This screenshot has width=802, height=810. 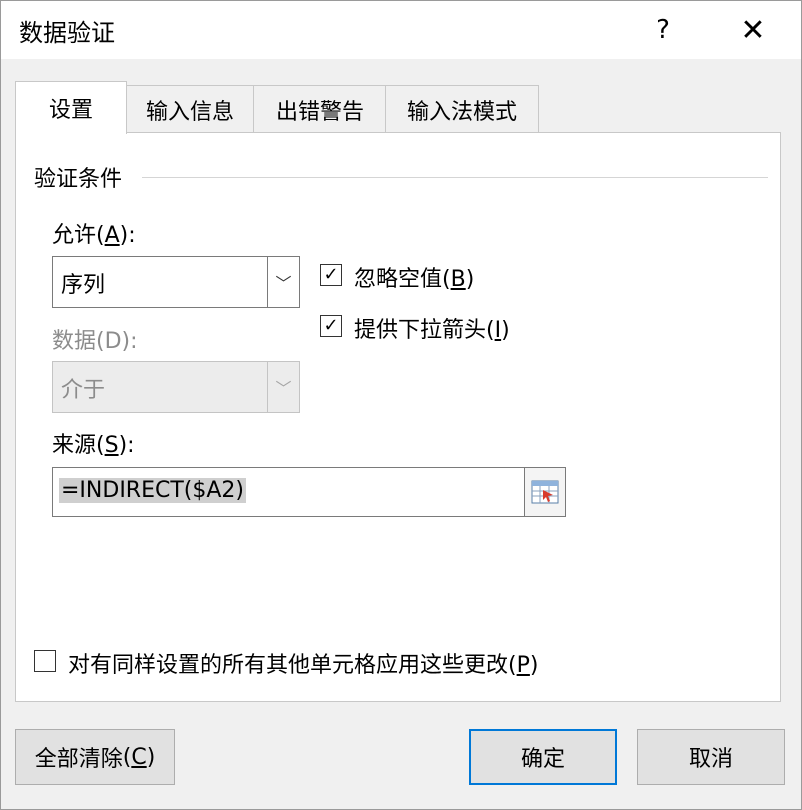 What do you see at coordinates (462, 109) in the screenshot?
I see `tab-ime-mode: 输入法模式` at bounding box center [462, 109].